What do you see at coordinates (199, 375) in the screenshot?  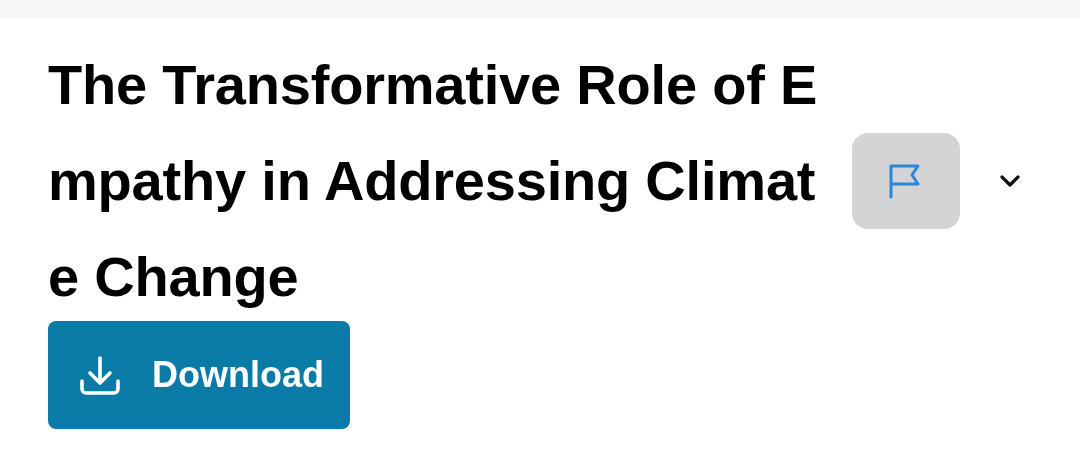 I see `download-button: Download` at bounding box center [199, 375].